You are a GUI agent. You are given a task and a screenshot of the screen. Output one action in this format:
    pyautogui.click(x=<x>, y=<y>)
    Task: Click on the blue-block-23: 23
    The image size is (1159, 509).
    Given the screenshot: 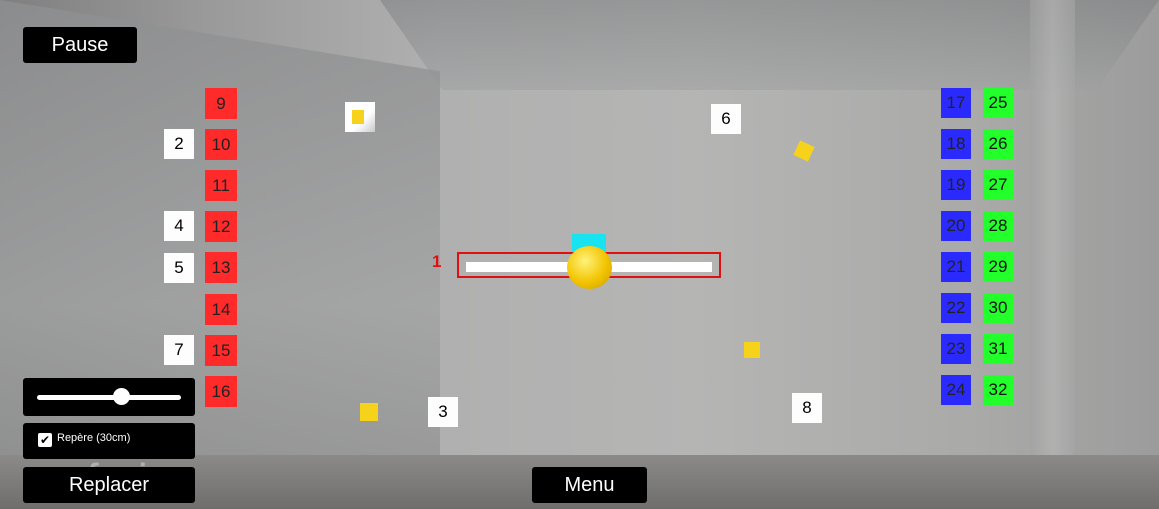 What is the action you would take?
    pyautogui.click(x=956, y=349)
    